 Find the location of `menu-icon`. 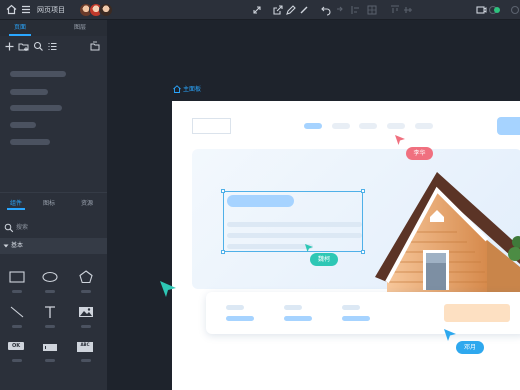

menu-icon is located at coordinates (26, 9).